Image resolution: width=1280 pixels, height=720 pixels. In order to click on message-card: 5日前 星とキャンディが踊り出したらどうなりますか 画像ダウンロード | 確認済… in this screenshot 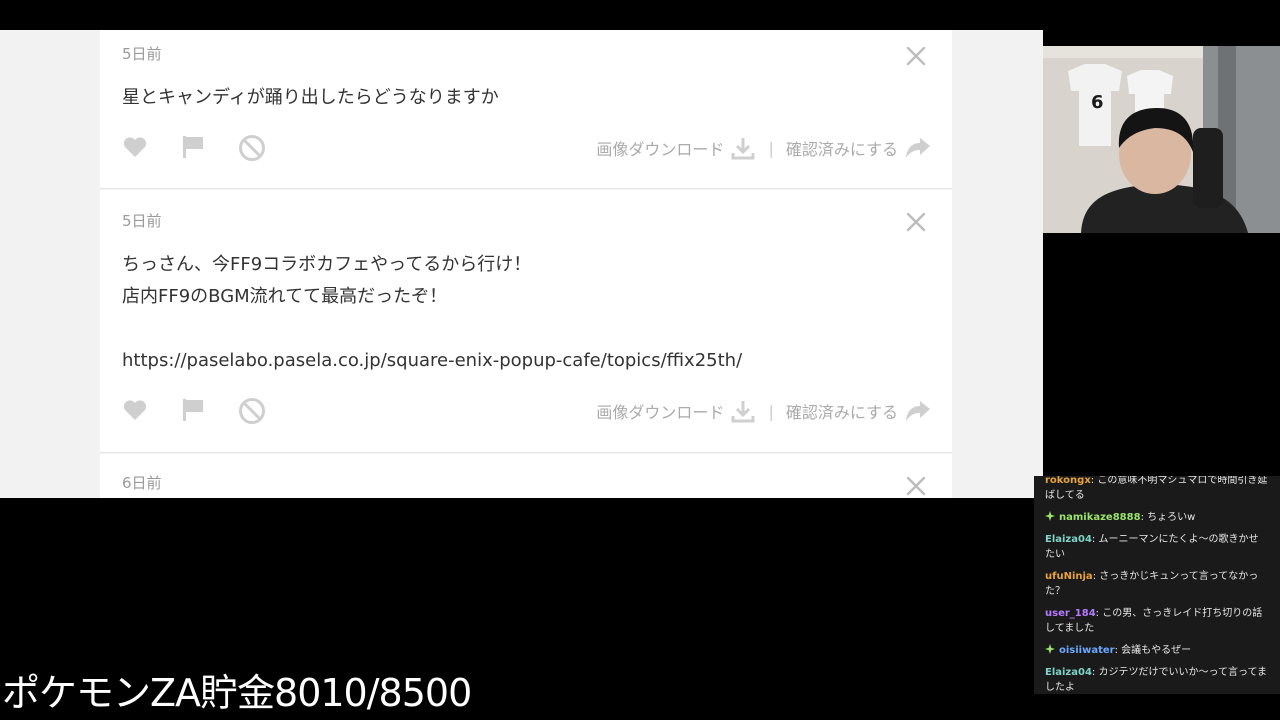, I will do `click(526, 109)`.